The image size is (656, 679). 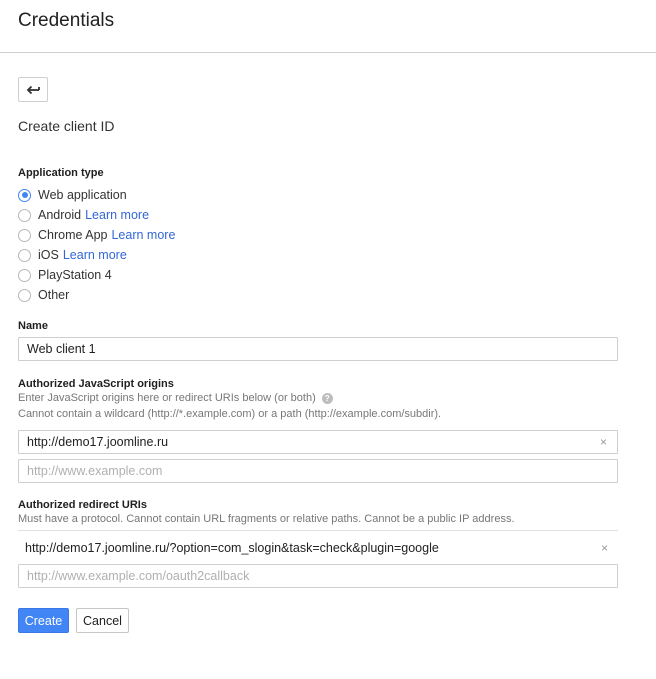 What do you see at coordinates (33, 326) in the screenshot?
I see `name-label: Name` at bounding box center [33, 326].